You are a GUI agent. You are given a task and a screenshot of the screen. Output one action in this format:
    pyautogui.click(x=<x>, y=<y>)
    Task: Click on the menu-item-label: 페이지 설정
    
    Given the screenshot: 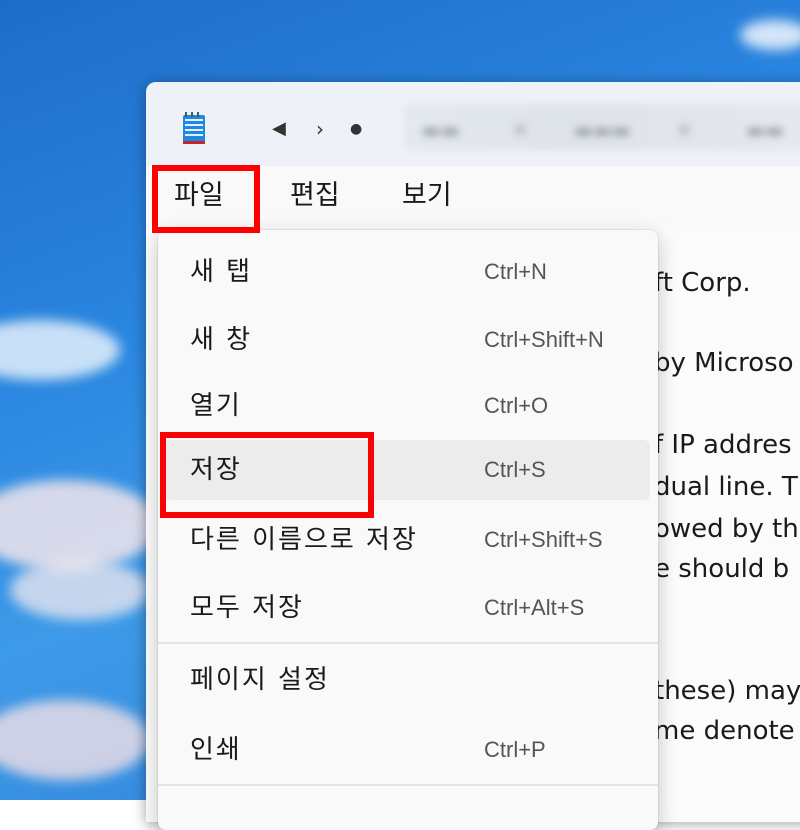 What is the action you would take?
    pyautogui.click(x=260, y=680)
    